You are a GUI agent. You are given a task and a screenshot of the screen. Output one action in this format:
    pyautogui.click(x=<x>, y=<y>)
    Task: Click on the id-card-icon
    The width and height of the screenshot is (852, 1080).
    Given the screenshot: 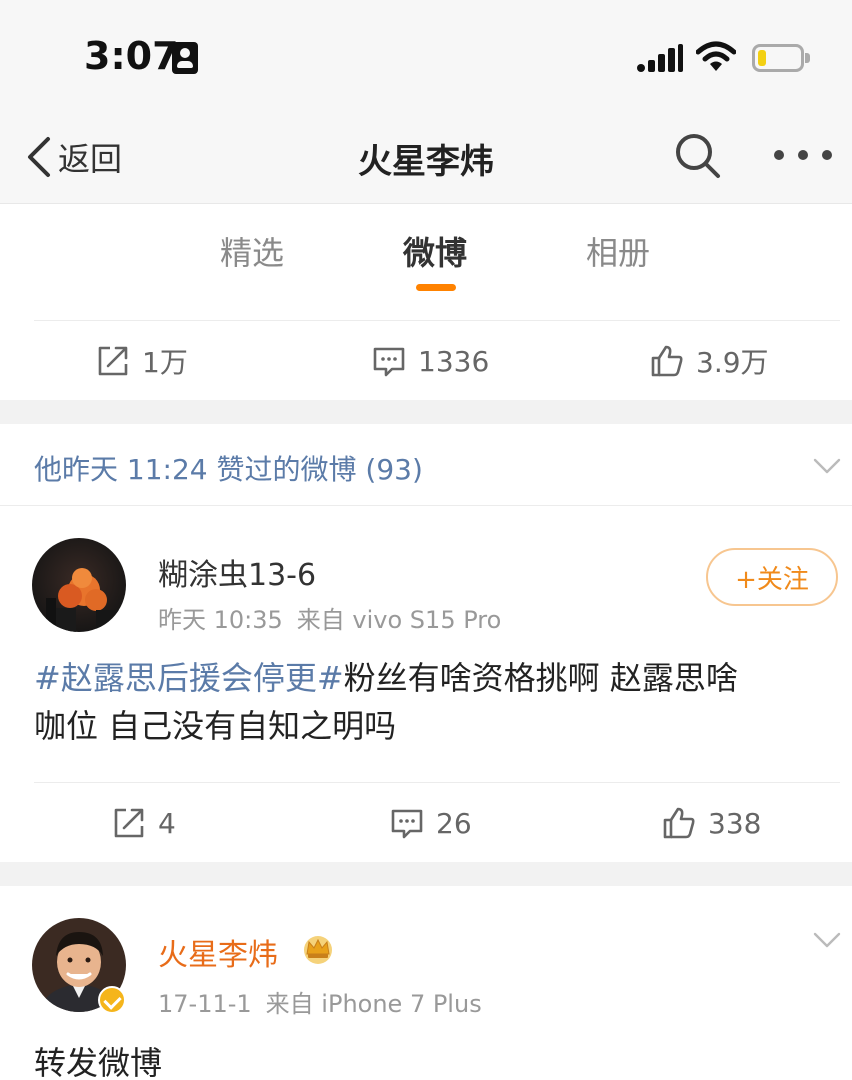 What is the action you would take?
    pyautogui.click(x=185, y=58)
    